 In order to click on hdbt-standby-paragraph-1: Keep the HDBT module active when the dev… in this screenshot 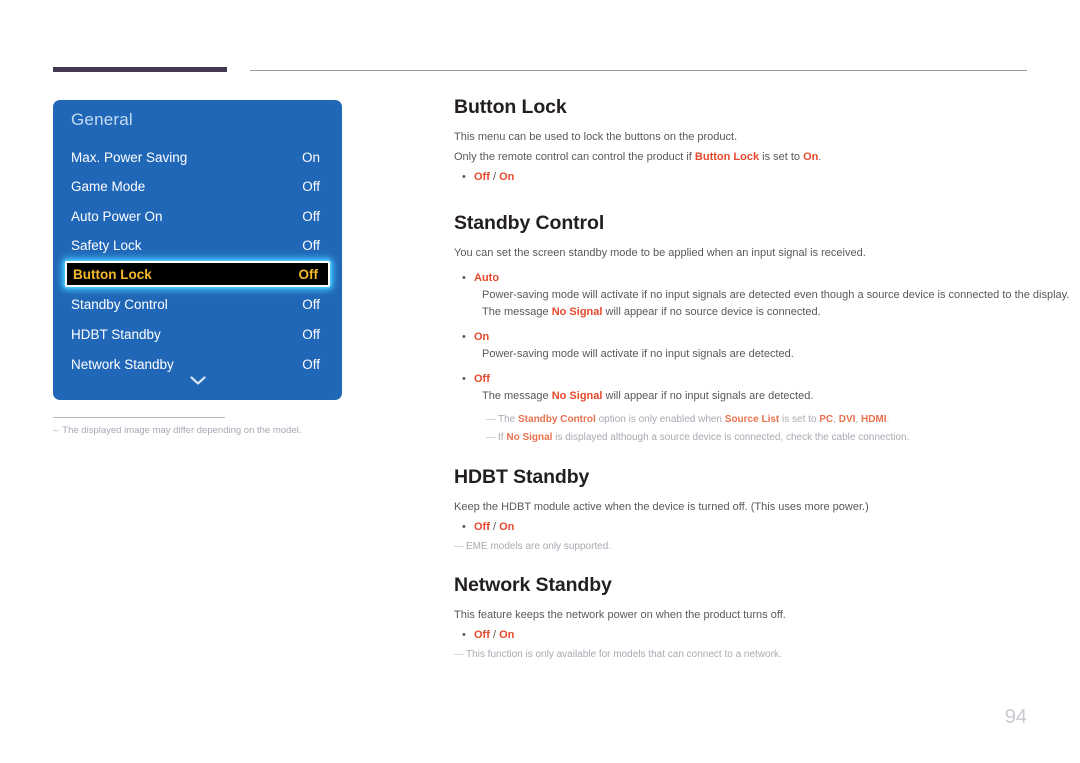, I will do `click(661, 506)`.